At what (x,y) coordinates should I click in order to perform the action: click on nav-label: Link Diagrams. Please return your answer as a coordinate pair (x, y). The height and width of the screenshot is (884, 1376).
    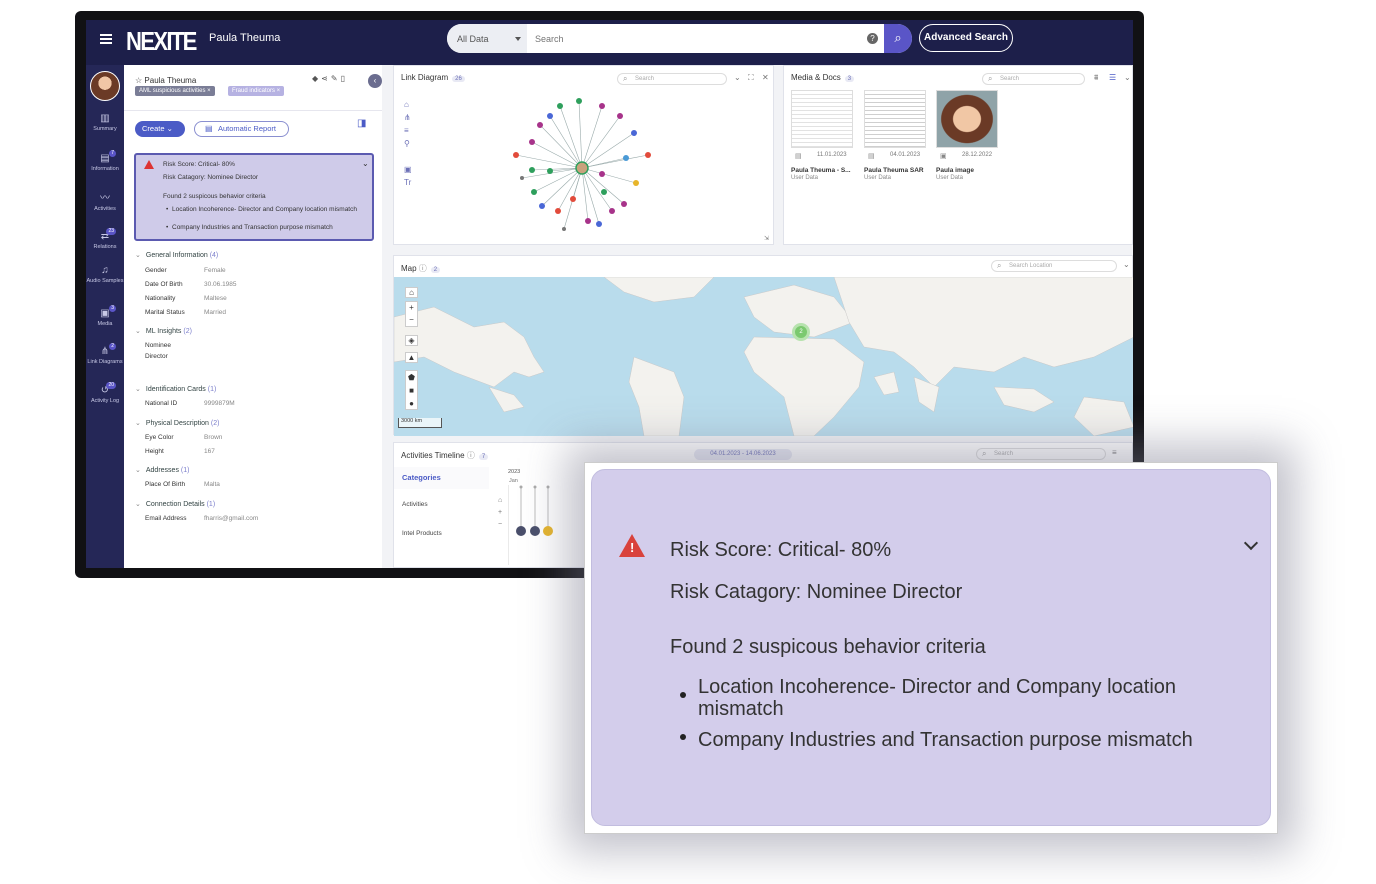
    Looking at the image, I should click on (105, 362).